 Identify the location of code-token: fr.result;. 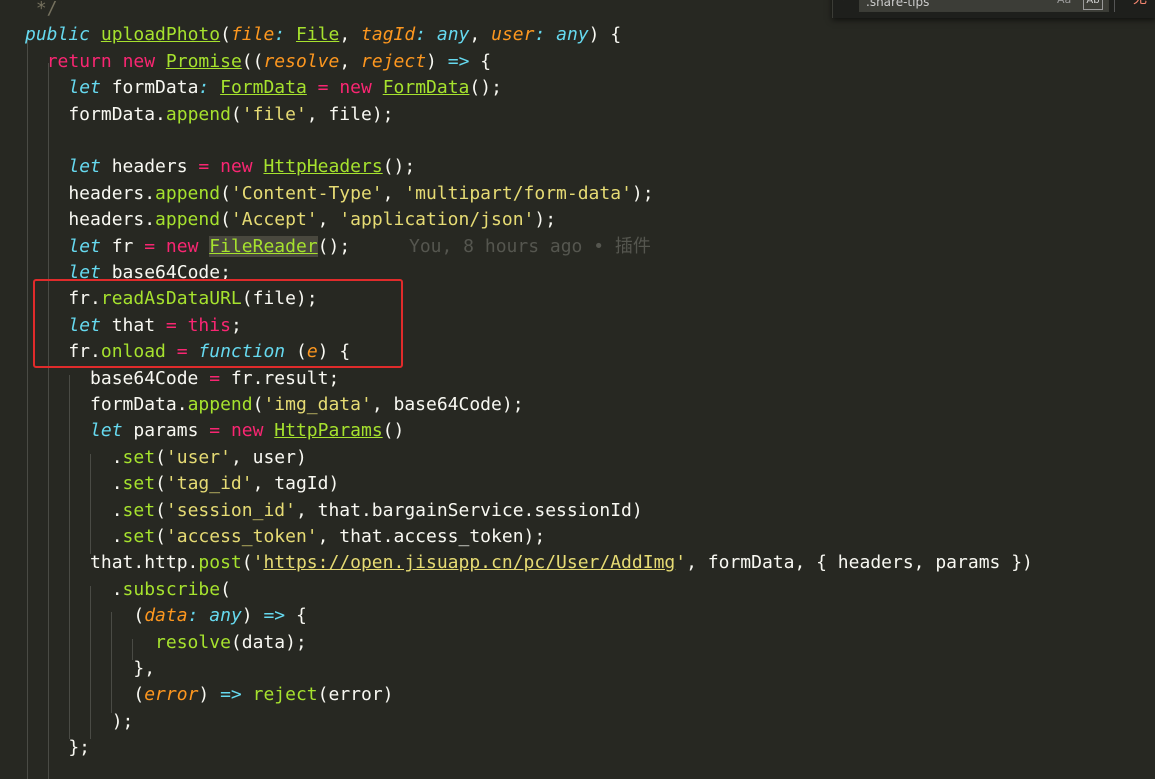
(280, 378).